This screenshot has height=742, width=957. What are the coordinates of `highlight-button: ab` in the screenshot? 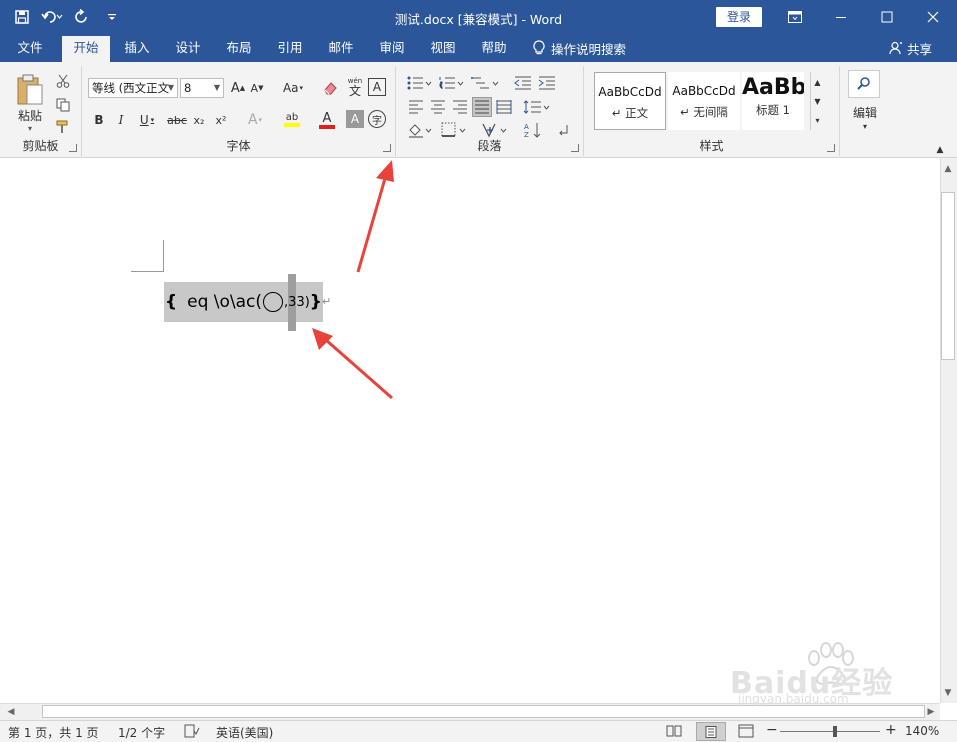 It's located at (292, 120).